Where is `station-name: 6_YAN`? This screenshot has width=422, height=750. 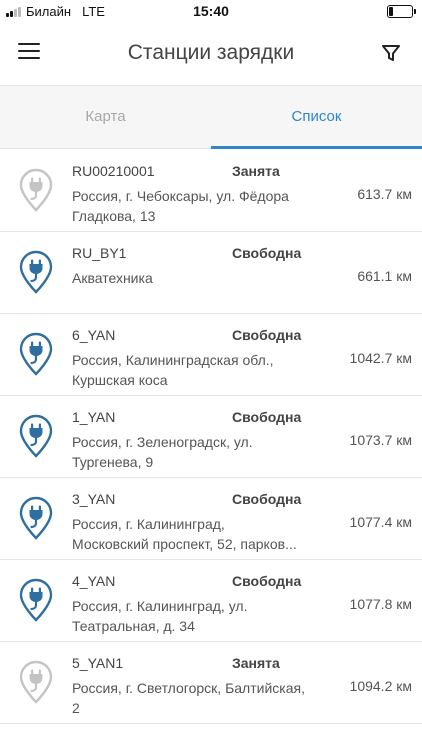 station-name: 6_YAN is located at coordinates (94, 335).